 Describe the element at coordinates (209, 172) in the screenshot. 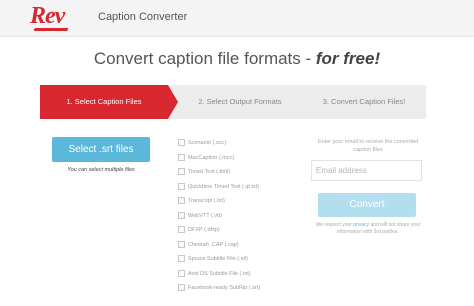

I see `format-label: Timed Text (.ttml)` at that location.